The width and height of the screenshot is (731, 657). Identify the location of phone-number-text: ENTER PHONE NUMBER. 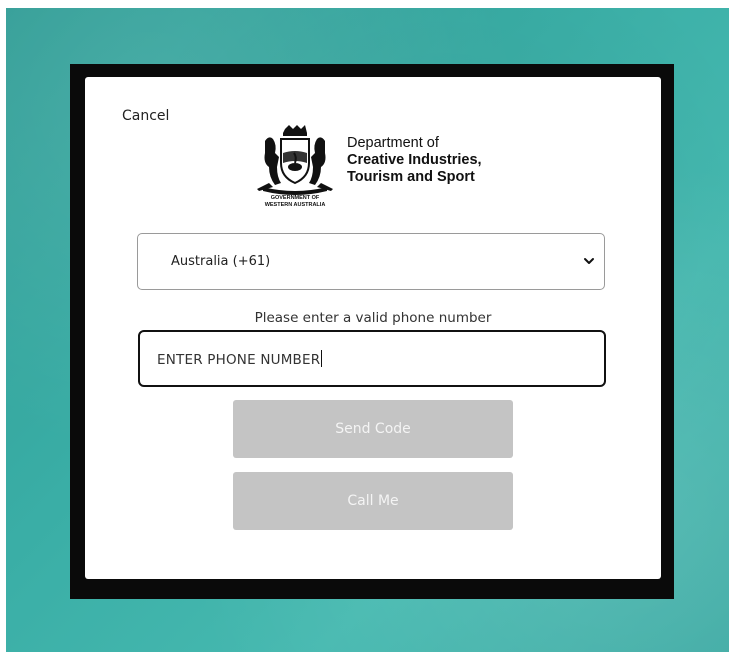
(239, 360).